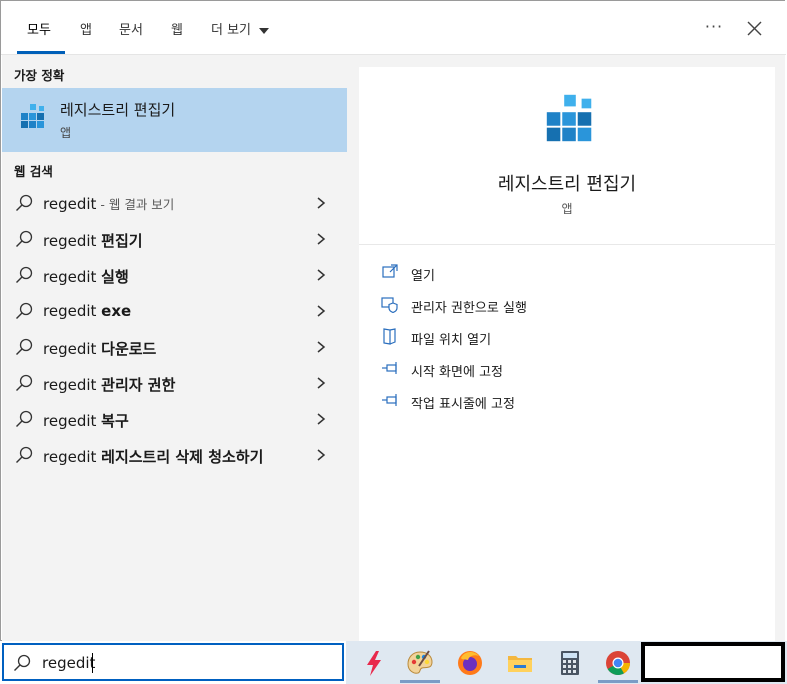 Image resolution: width=787 pixels, height=684 pixels. I want to click on tab-apps: 앱, so click(86, 28).